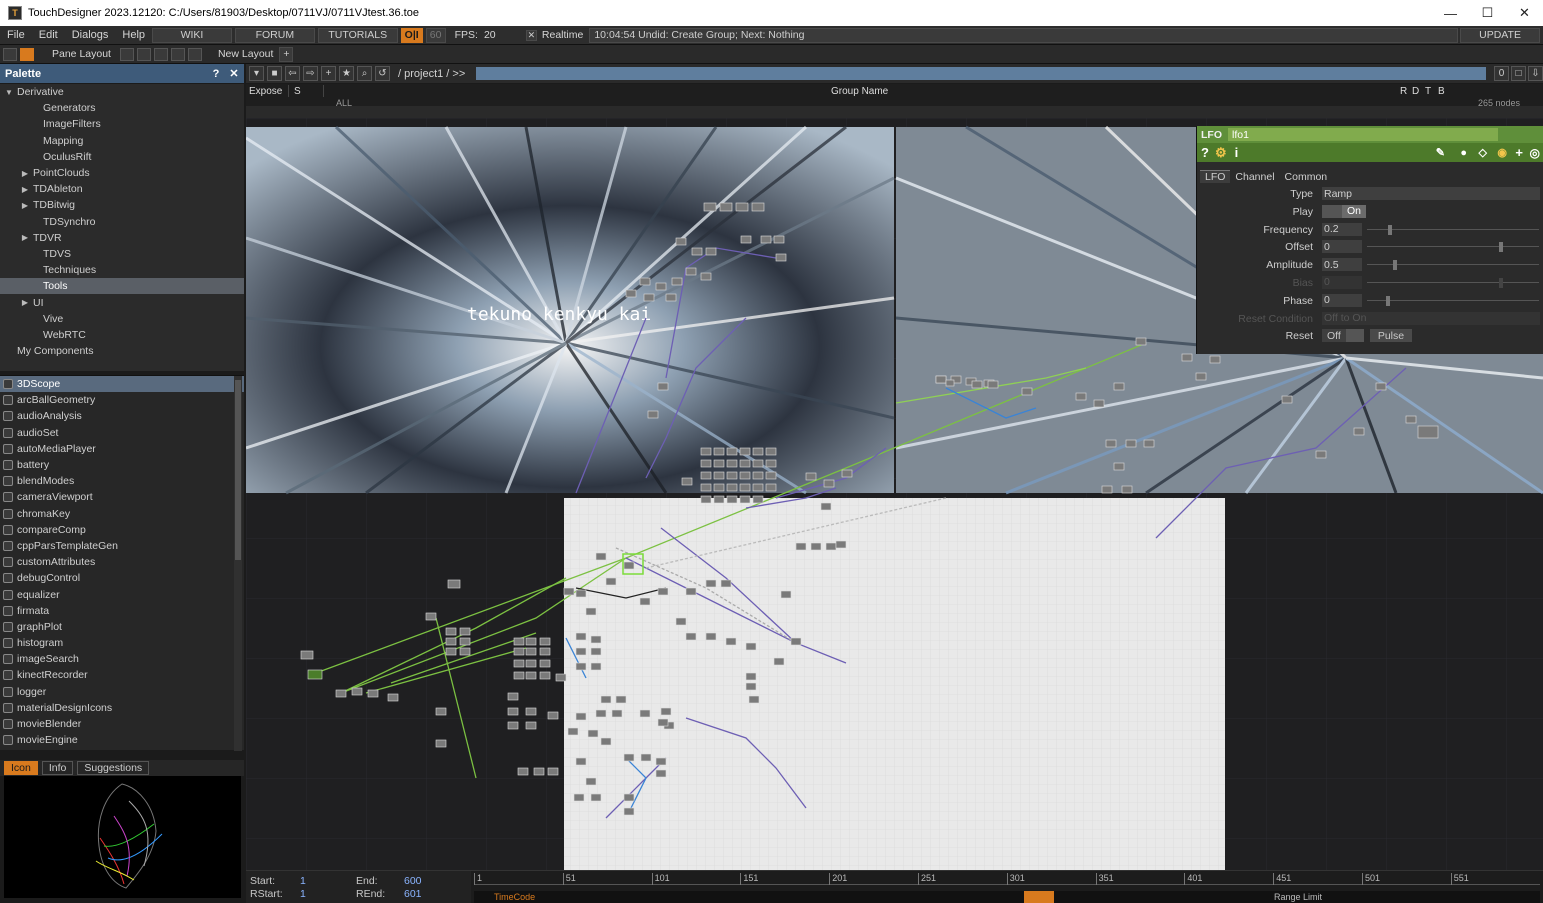 The width and height of the screenshot is (1543, 903). What do you see at coordinates (160, 54) in the screenshot?
I see `layout-hsplit-icon` at bounding box center [160, 54].